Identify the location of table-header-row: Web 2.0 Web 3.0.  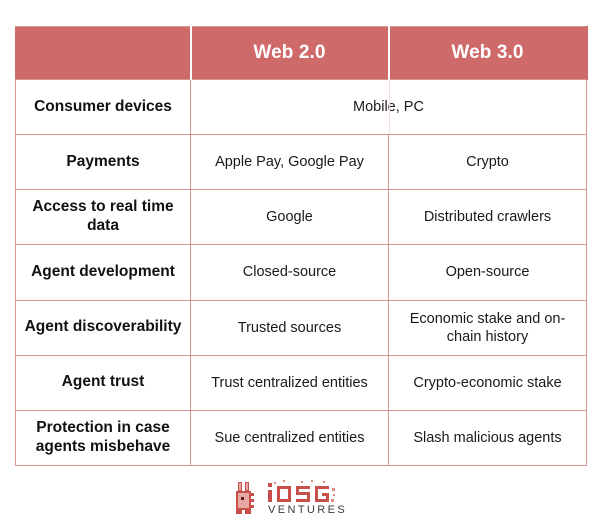
(301, 53).